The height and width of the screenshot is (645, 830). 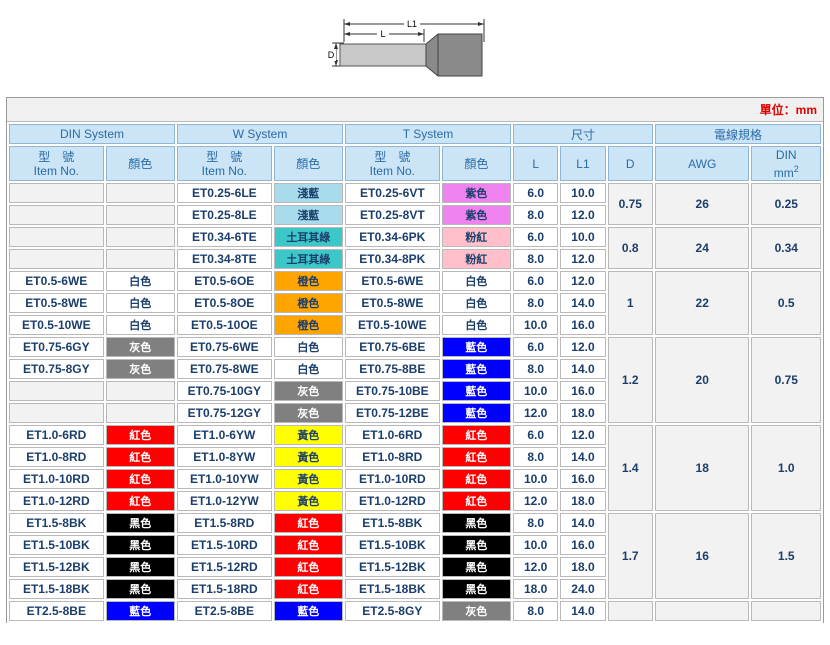 What do you see at coordinates (702, 248) in the screenshot?
I see `awg-value: 24` at bounding box center [702, 248].